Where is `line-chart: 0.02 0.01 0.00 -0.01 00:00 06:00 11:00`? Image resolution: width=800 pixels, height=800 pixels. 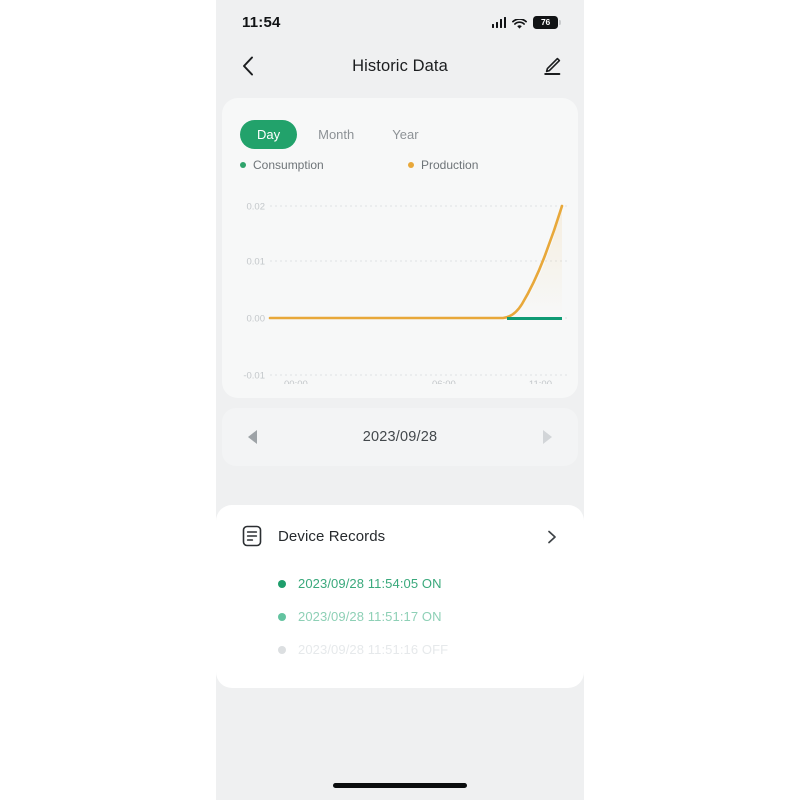 line-chart: 0.02 0.01 0.00 -0.01 00:00 06:00 11:00 is located at coordinates (400, 292).